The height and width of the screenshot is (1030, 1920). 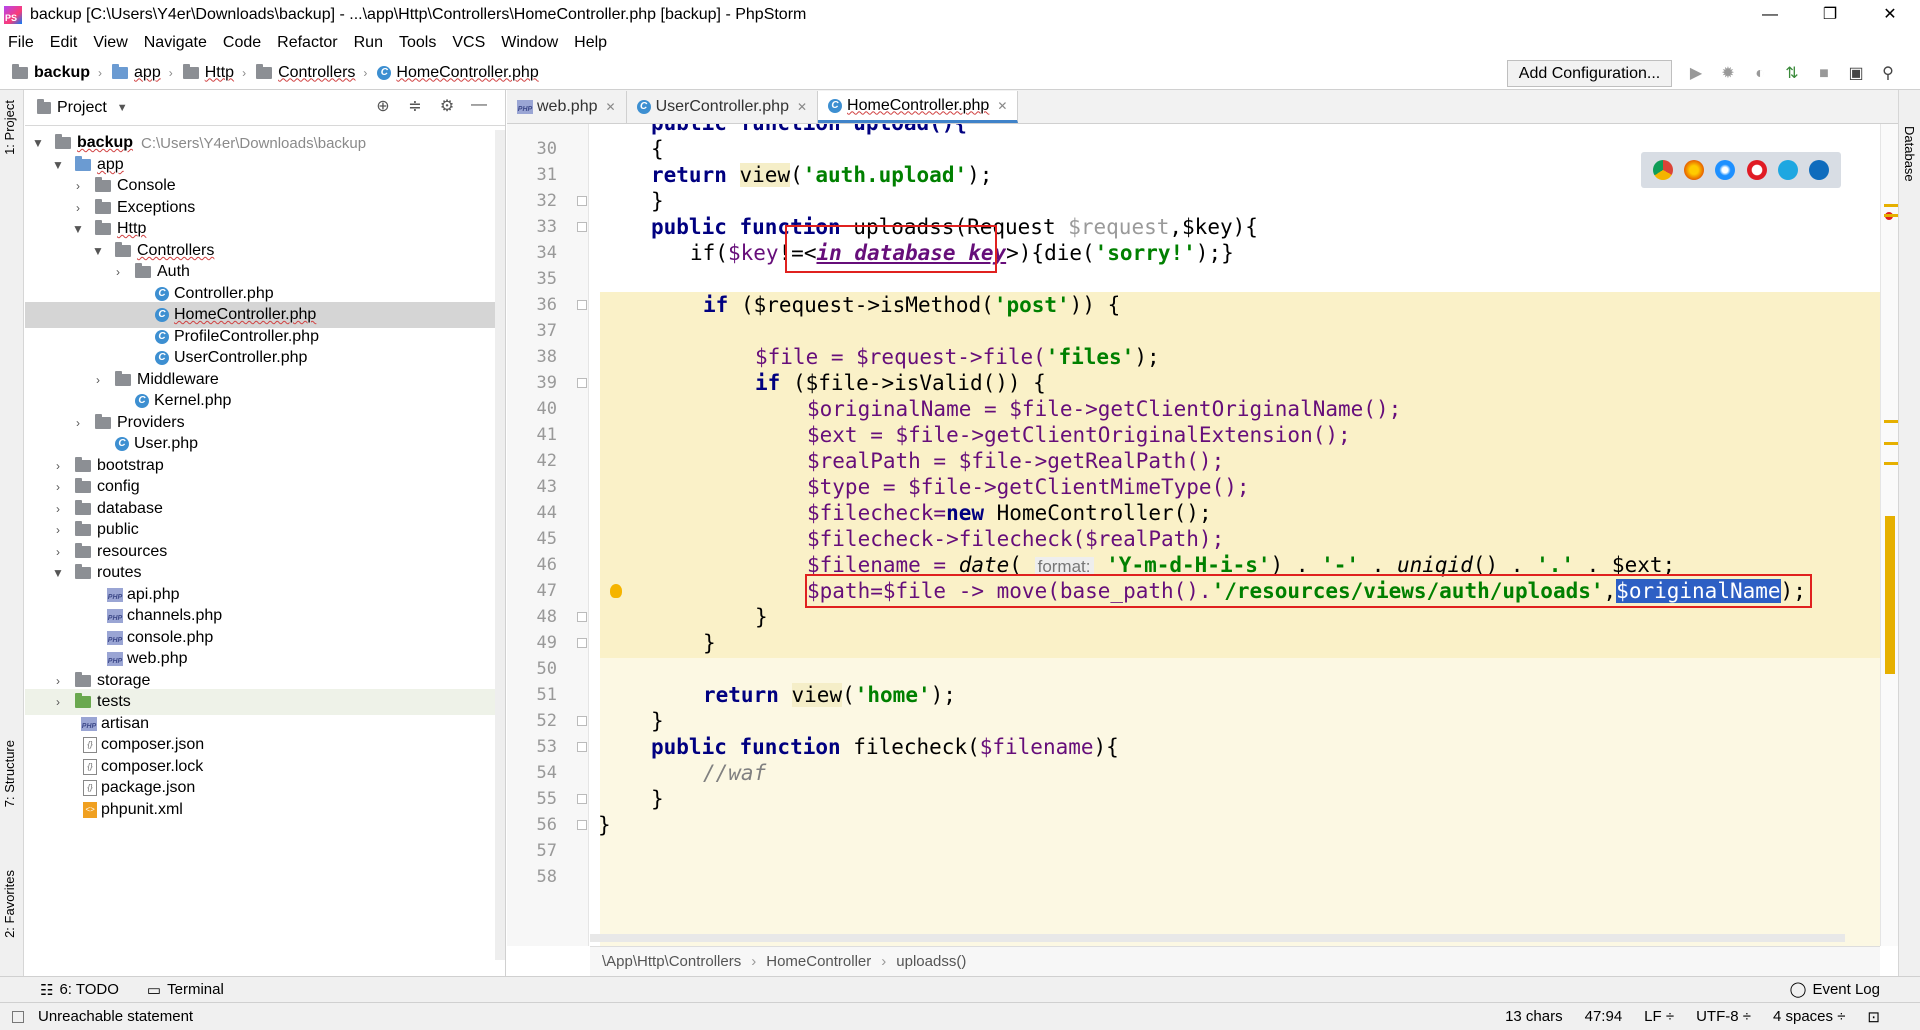 What do you see at coordinates (79, 990) in the screenshot?
I see `todo-tool-button: ☷ 6: TODO` at bounding box center [79, 990].